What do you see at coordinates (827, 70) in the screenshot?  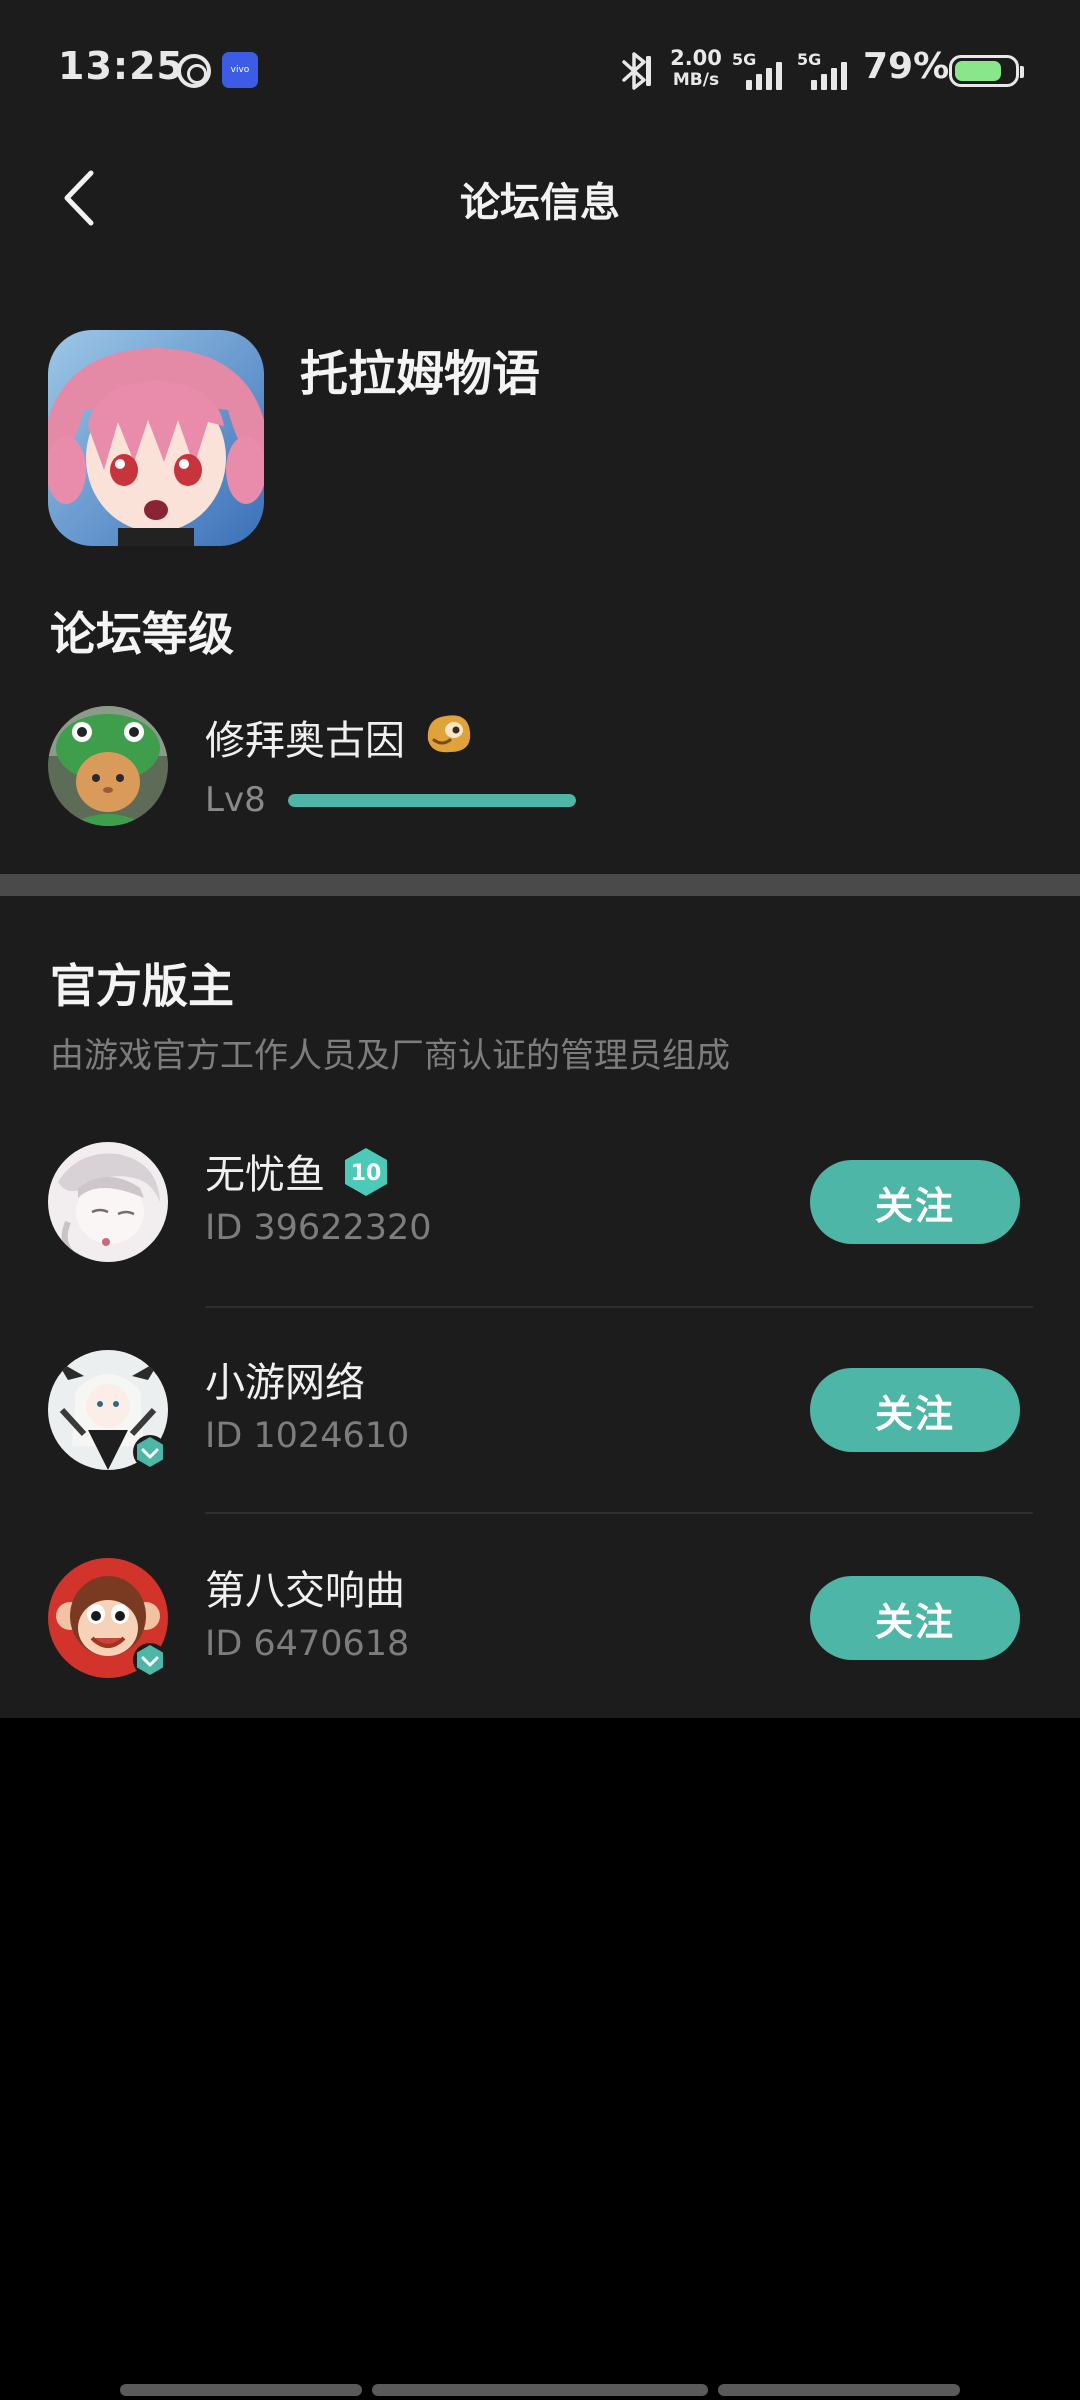 I see `sim2-signal-icon: 5G` at bounding box center [827, 70].